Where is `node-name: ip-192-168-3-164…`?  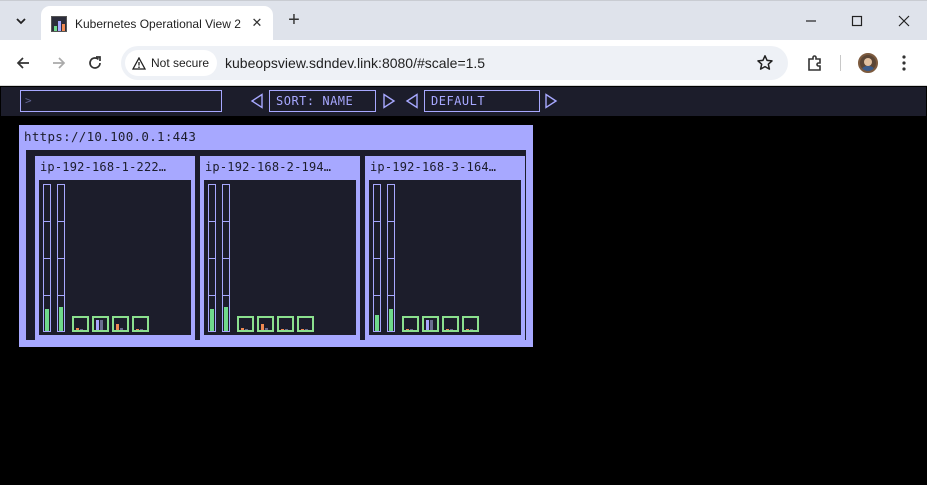 node-name: ip-192-168-3-164… is located at coordinates (433, 167).